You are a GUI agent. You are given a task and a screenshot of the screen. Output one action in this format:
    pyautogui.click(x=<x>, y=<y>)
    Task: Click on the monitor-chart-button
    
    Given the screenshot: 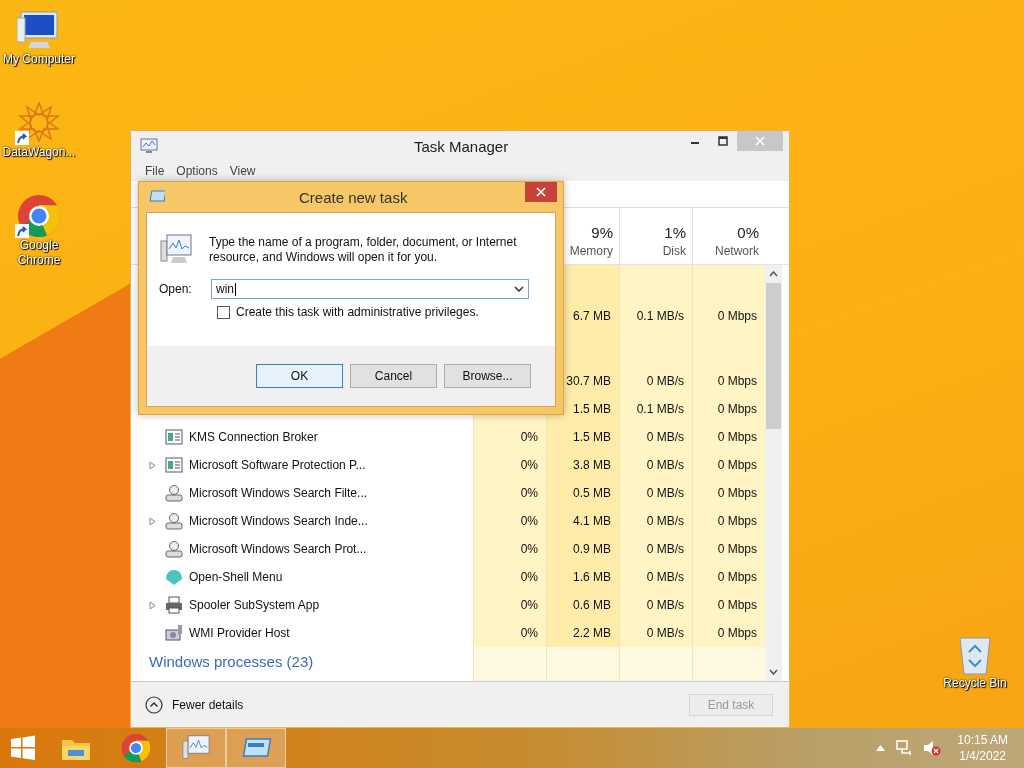 What is the action you would take?
    pyautogui.click(x=196, y=748)
    